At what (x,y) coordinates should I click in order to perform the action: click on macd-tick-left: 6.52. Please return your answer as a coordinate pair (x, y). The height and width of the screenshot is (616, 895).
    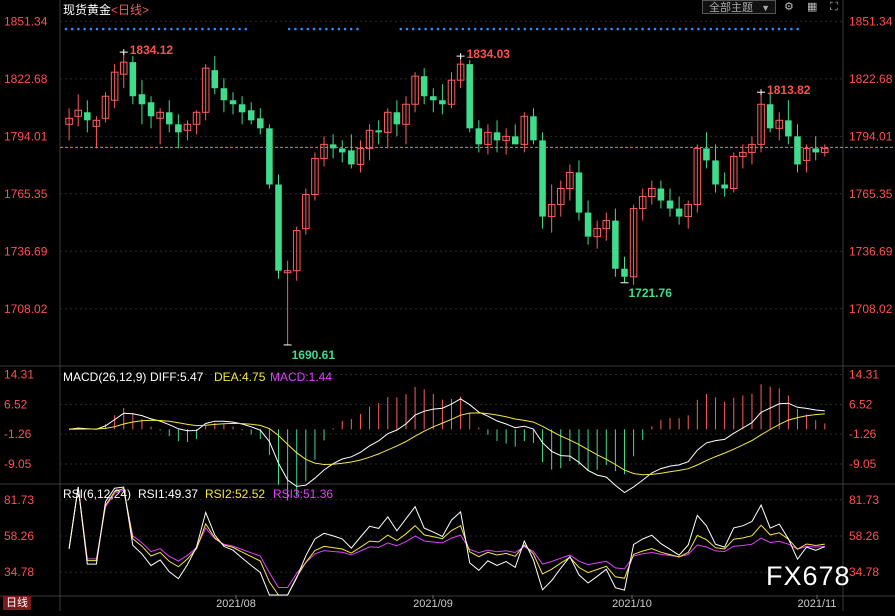
    Looking at the image, I should click on (16, 404).